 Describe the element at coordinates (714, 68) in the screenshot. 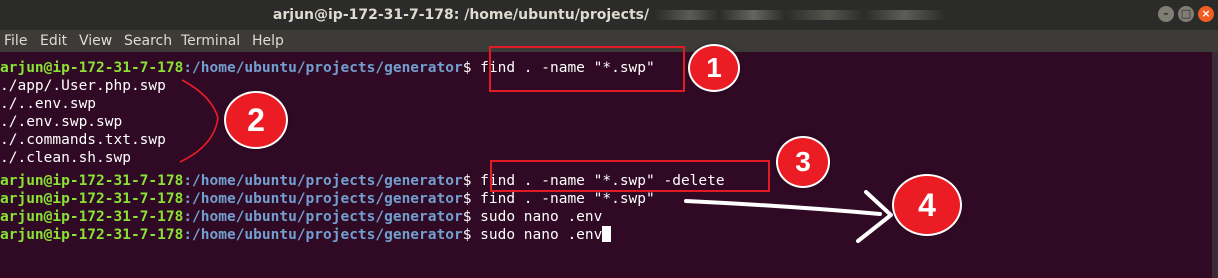

I see `annotation-badge-1: 1` at that location.